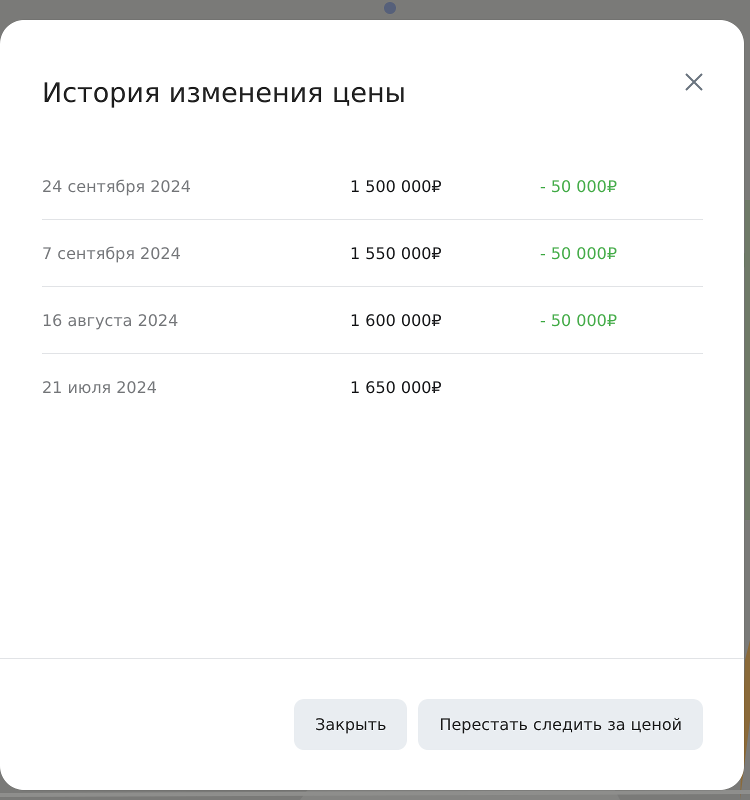 This screenshot has height=800, width=750. Describe the element at coordinates (224, 93) in the screenshot. I see `dialog-title: История изменения цены` at that location.